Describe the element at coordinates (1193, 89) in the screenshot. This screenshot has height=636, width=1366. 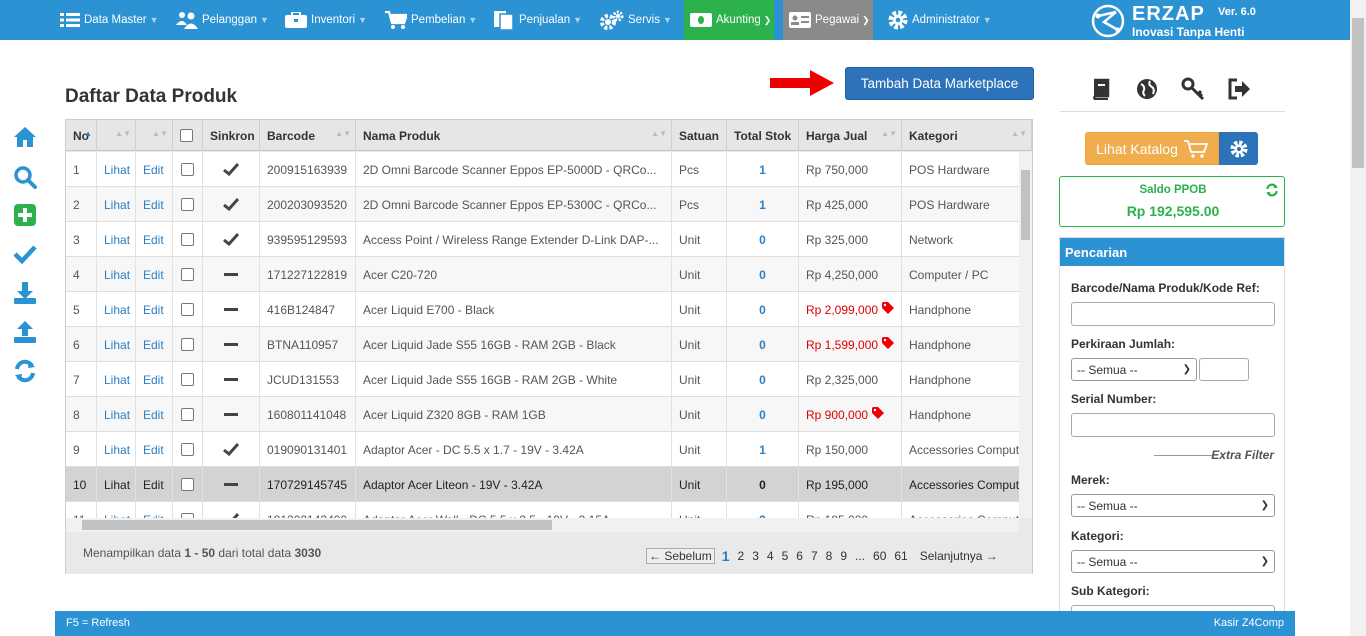
I see `key-icon` at that location.